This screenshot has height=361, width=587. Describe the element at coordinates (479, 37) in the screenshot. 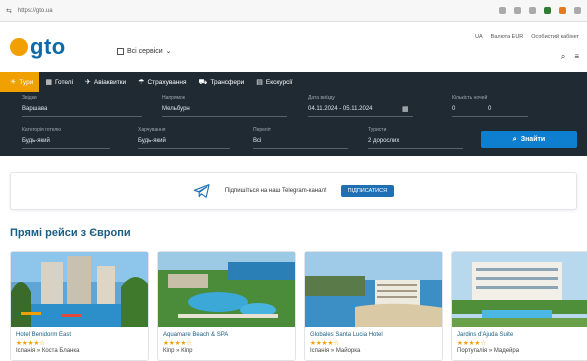

I see `language-selector: UA` at that location.